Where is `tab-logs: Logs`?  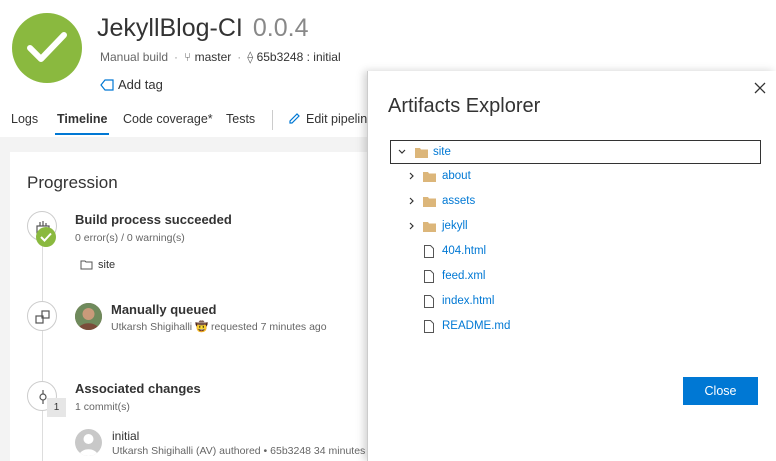 tab-logs: Logs is located at coordinates (24, 119).